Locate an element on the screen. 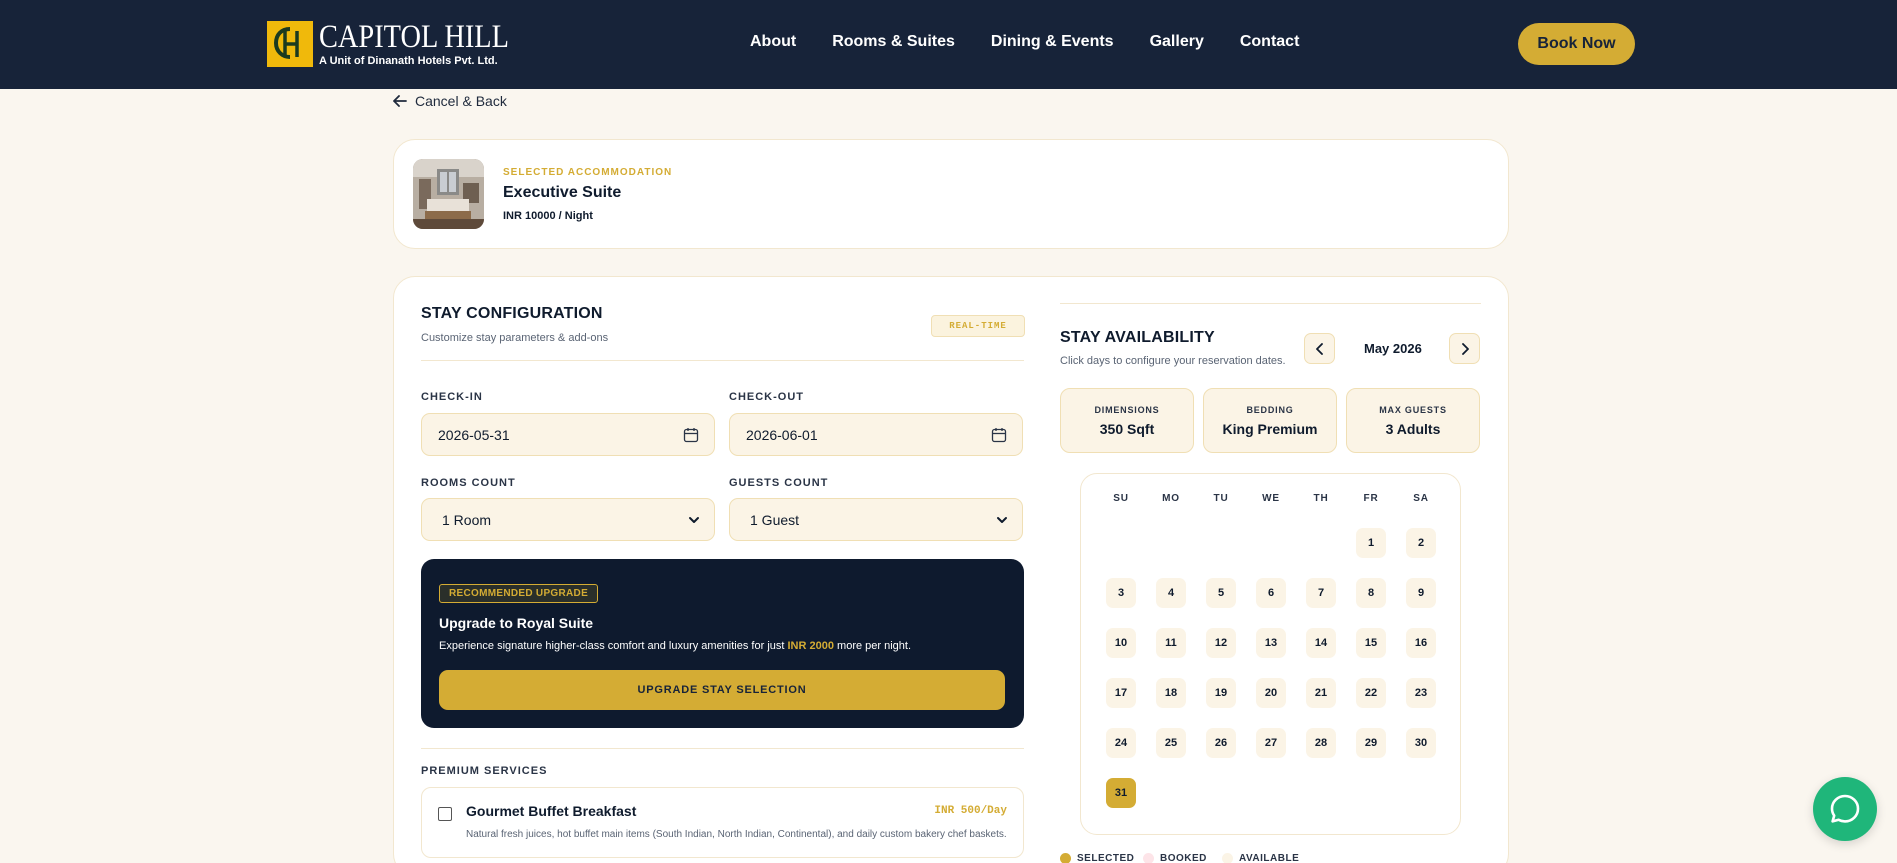 The image size is (1897, 863). calendar-day: 9 is located at coordinates (1421, 593).